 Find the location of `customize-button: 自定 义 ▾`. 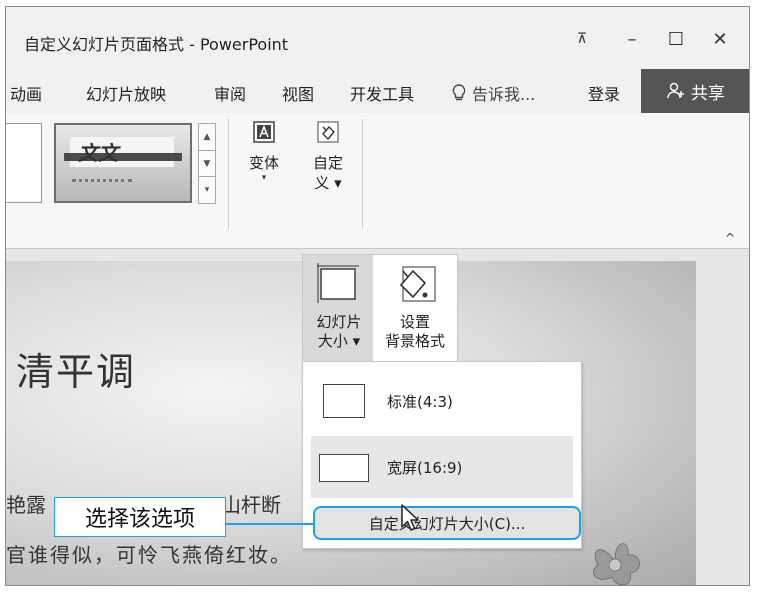

customize-button: 自定 义 ▾ is located at coordinates (328, 156).